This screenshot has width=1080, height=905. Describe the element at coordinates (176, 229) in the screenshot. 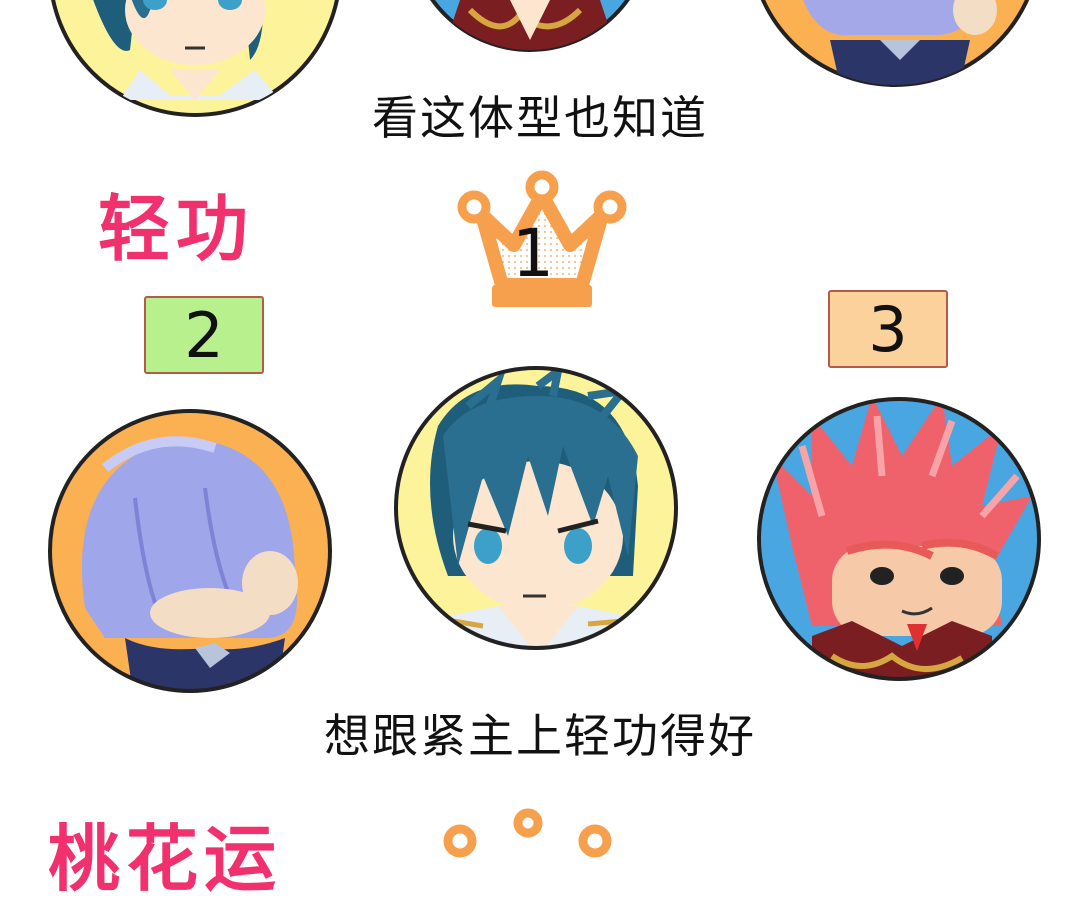

I see `category-title-qinggong: 轻功` at that location.